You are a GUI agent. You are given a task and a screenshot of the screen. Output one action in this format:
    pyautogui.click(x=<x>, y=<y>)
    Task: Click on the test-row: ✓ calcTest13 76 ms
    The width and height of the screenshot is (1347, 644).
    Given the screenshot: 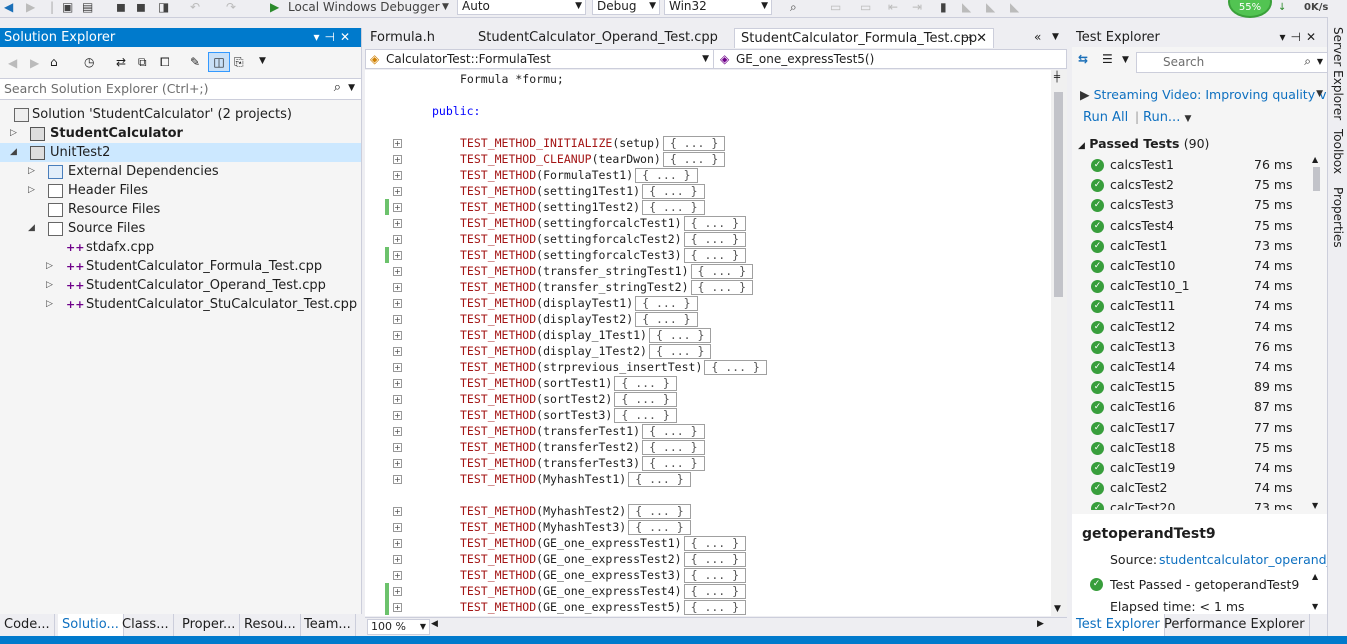 What is the action you would take?
    pyautogui.click(x=1189, y=347)
    